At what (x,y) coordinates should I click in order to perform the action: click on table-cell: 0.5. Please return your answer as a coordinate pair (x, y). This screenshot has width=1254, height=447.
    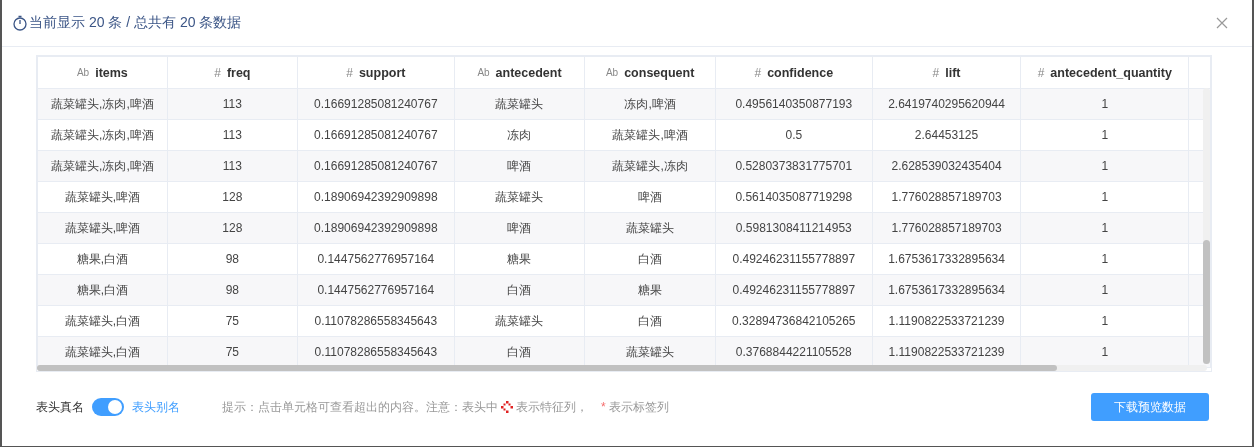
    Looking at the image, I should click on (794, 135).